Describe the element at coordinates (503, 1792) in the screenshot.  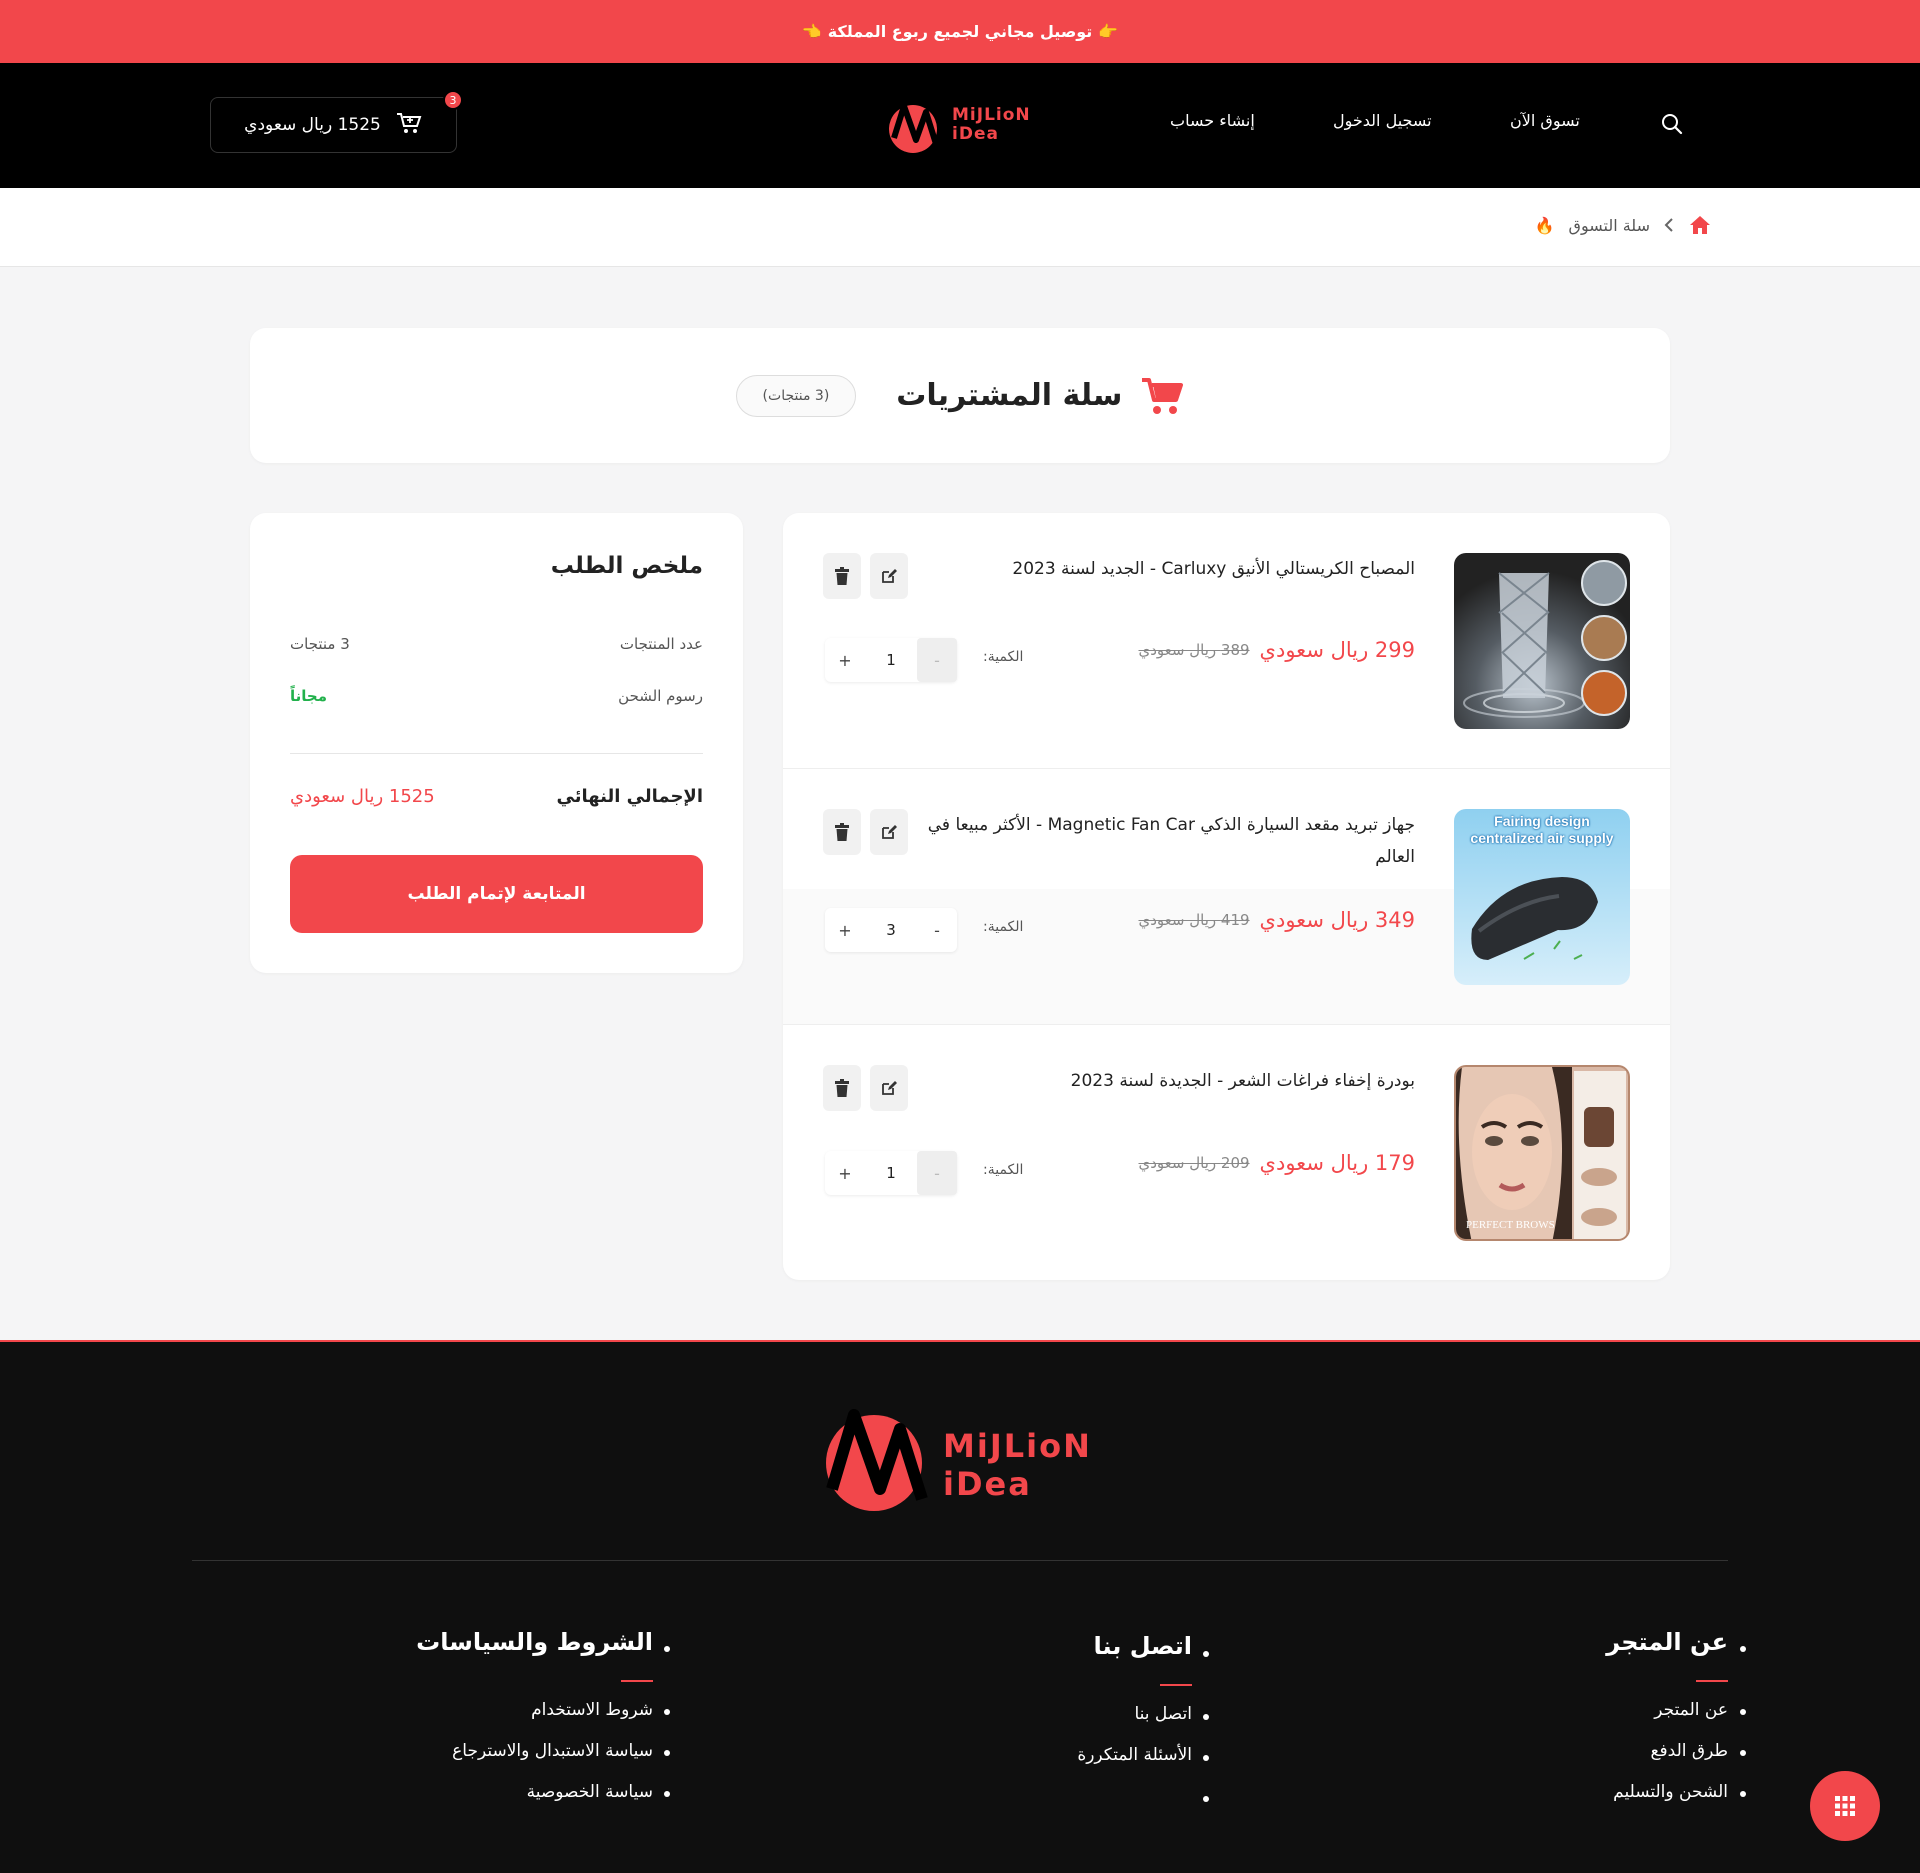
I see `footer-link-privacy: سياسة الخصوصية` at that location.